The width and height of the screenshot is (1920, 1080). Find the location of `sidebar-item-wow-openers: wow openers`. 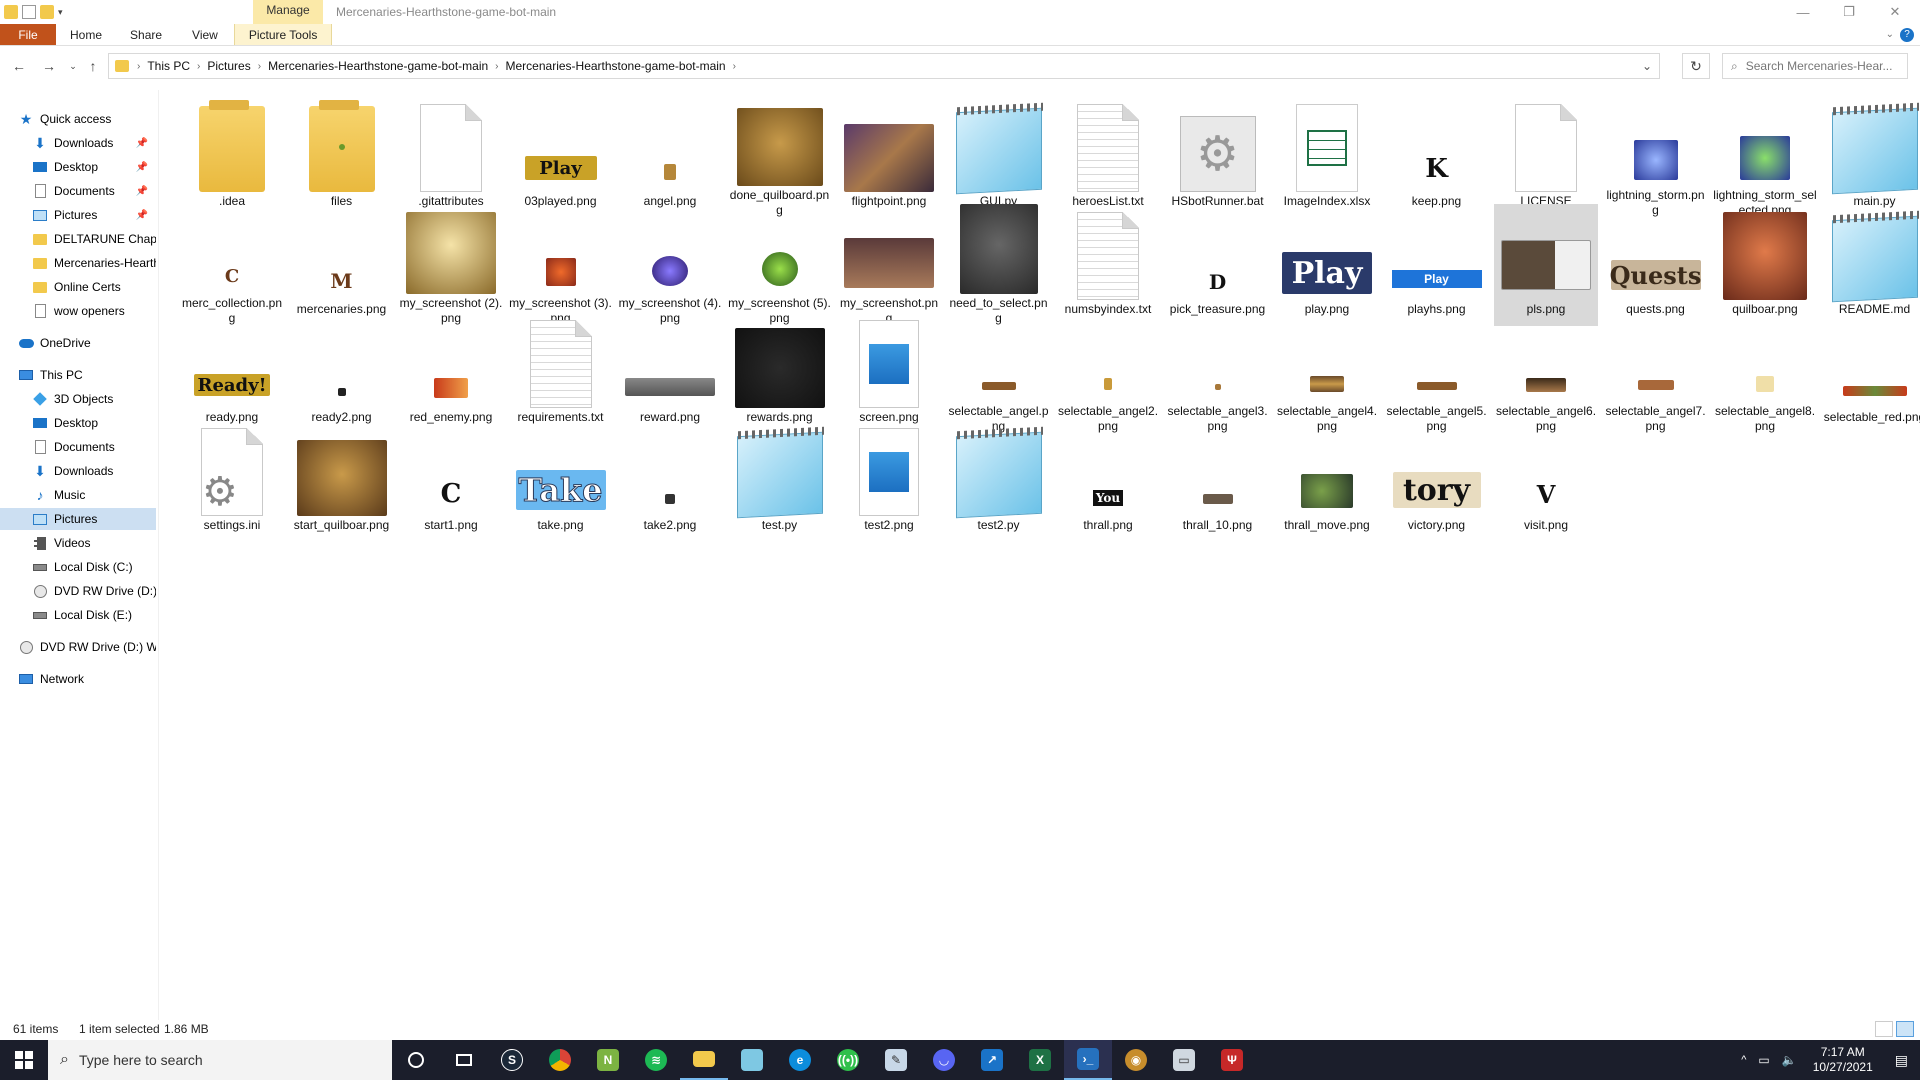

sidebar-item-wow-openers: wow openers is located at coordinates (78, 311).